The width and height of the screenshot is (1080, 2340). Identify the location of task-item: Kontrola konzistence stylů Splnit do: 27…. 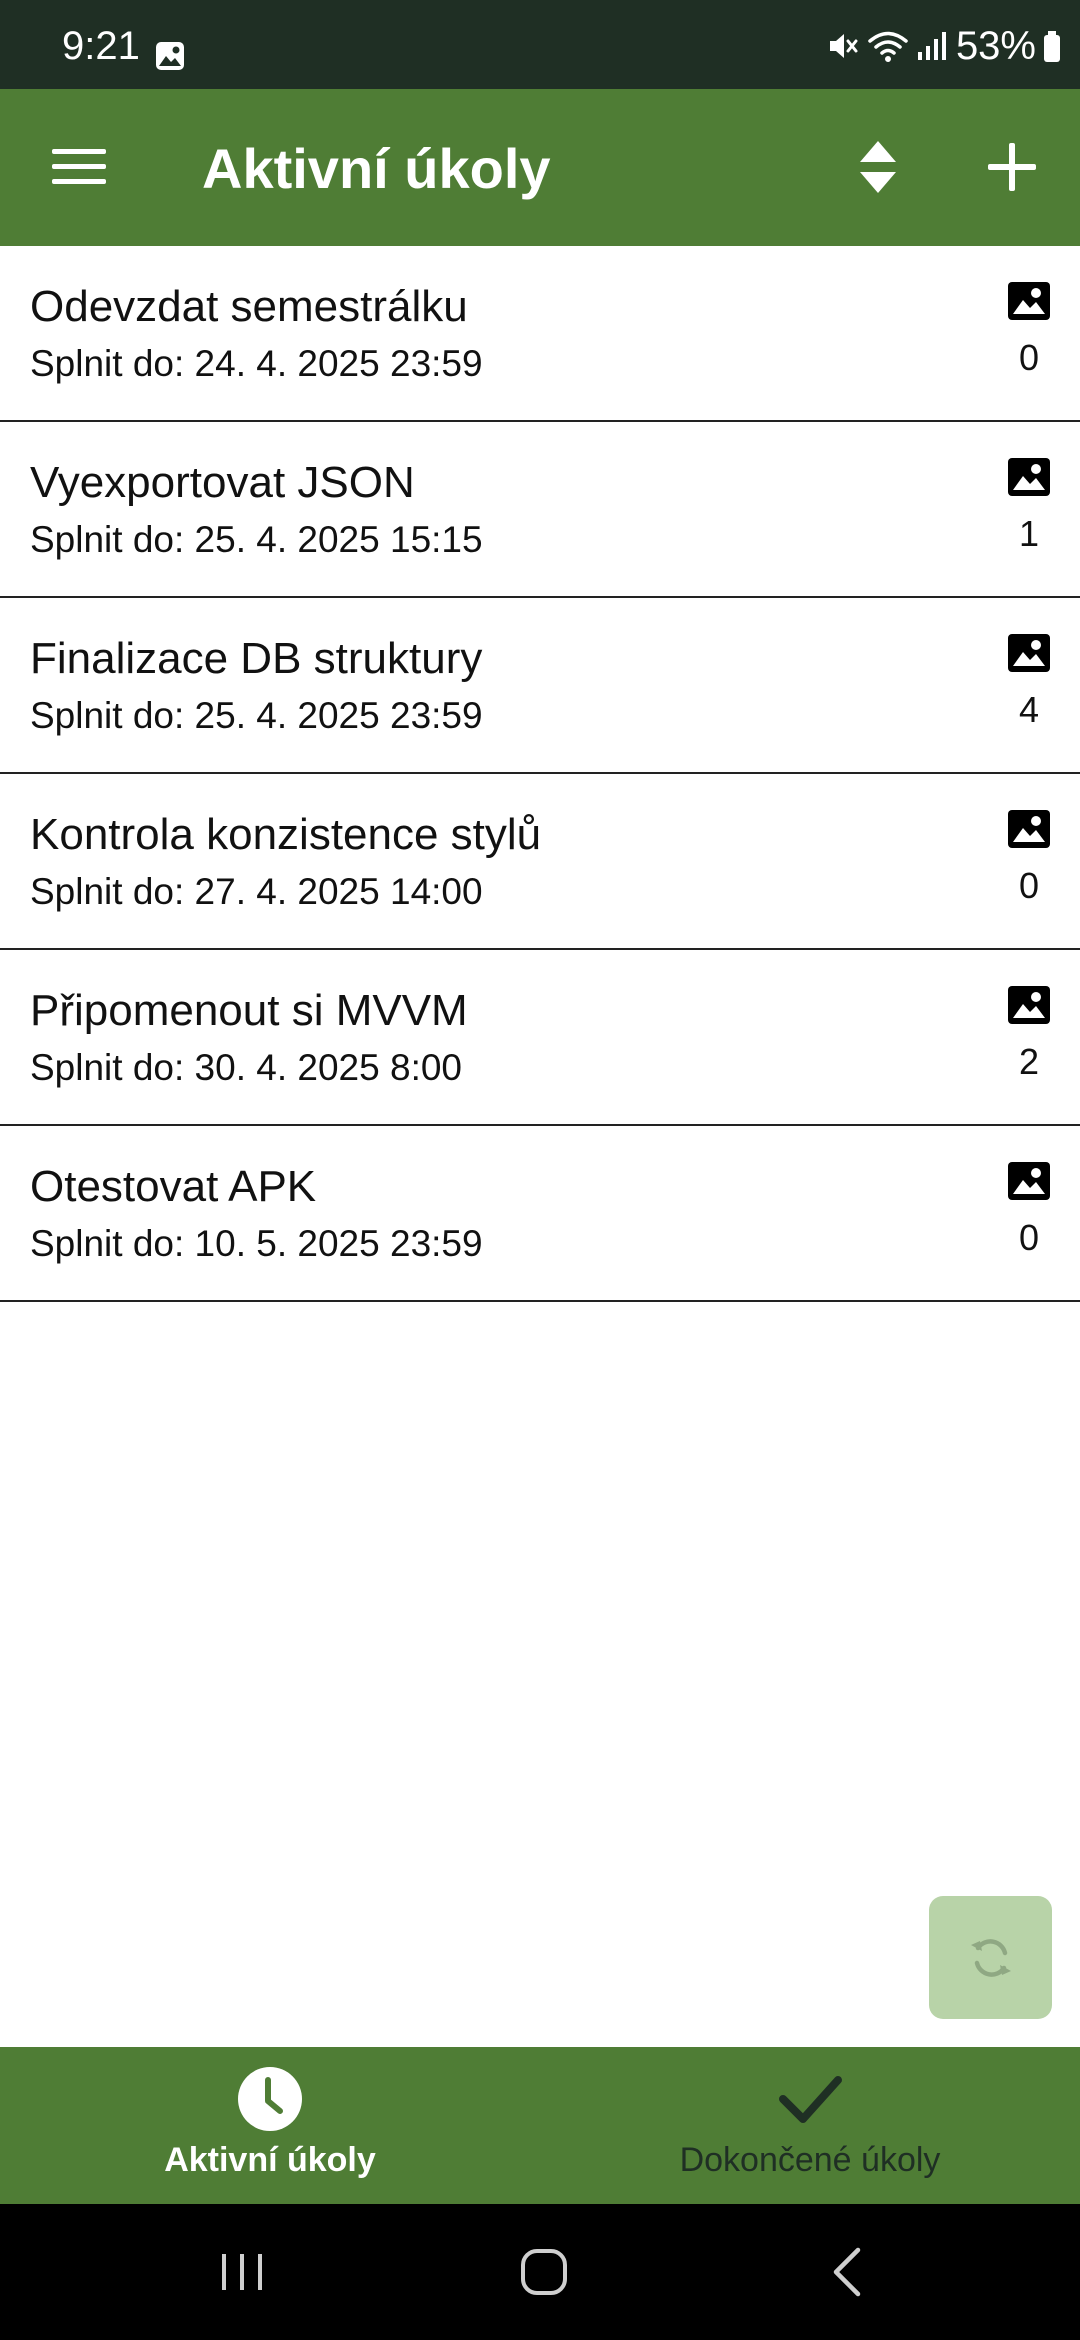
(540, 862).